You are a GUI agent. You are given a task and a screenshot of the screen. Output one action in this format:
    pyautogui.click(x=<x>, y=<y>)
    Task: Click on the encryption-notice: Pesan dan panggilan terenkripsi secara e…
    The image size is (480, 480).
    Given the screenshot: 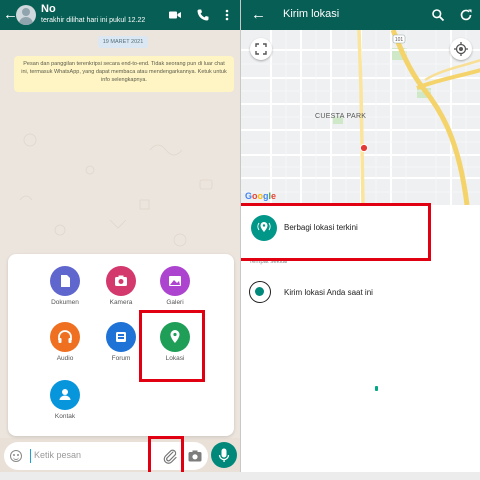 What is the action you would take?
    pyautogui.click(x=124, y=74)
    